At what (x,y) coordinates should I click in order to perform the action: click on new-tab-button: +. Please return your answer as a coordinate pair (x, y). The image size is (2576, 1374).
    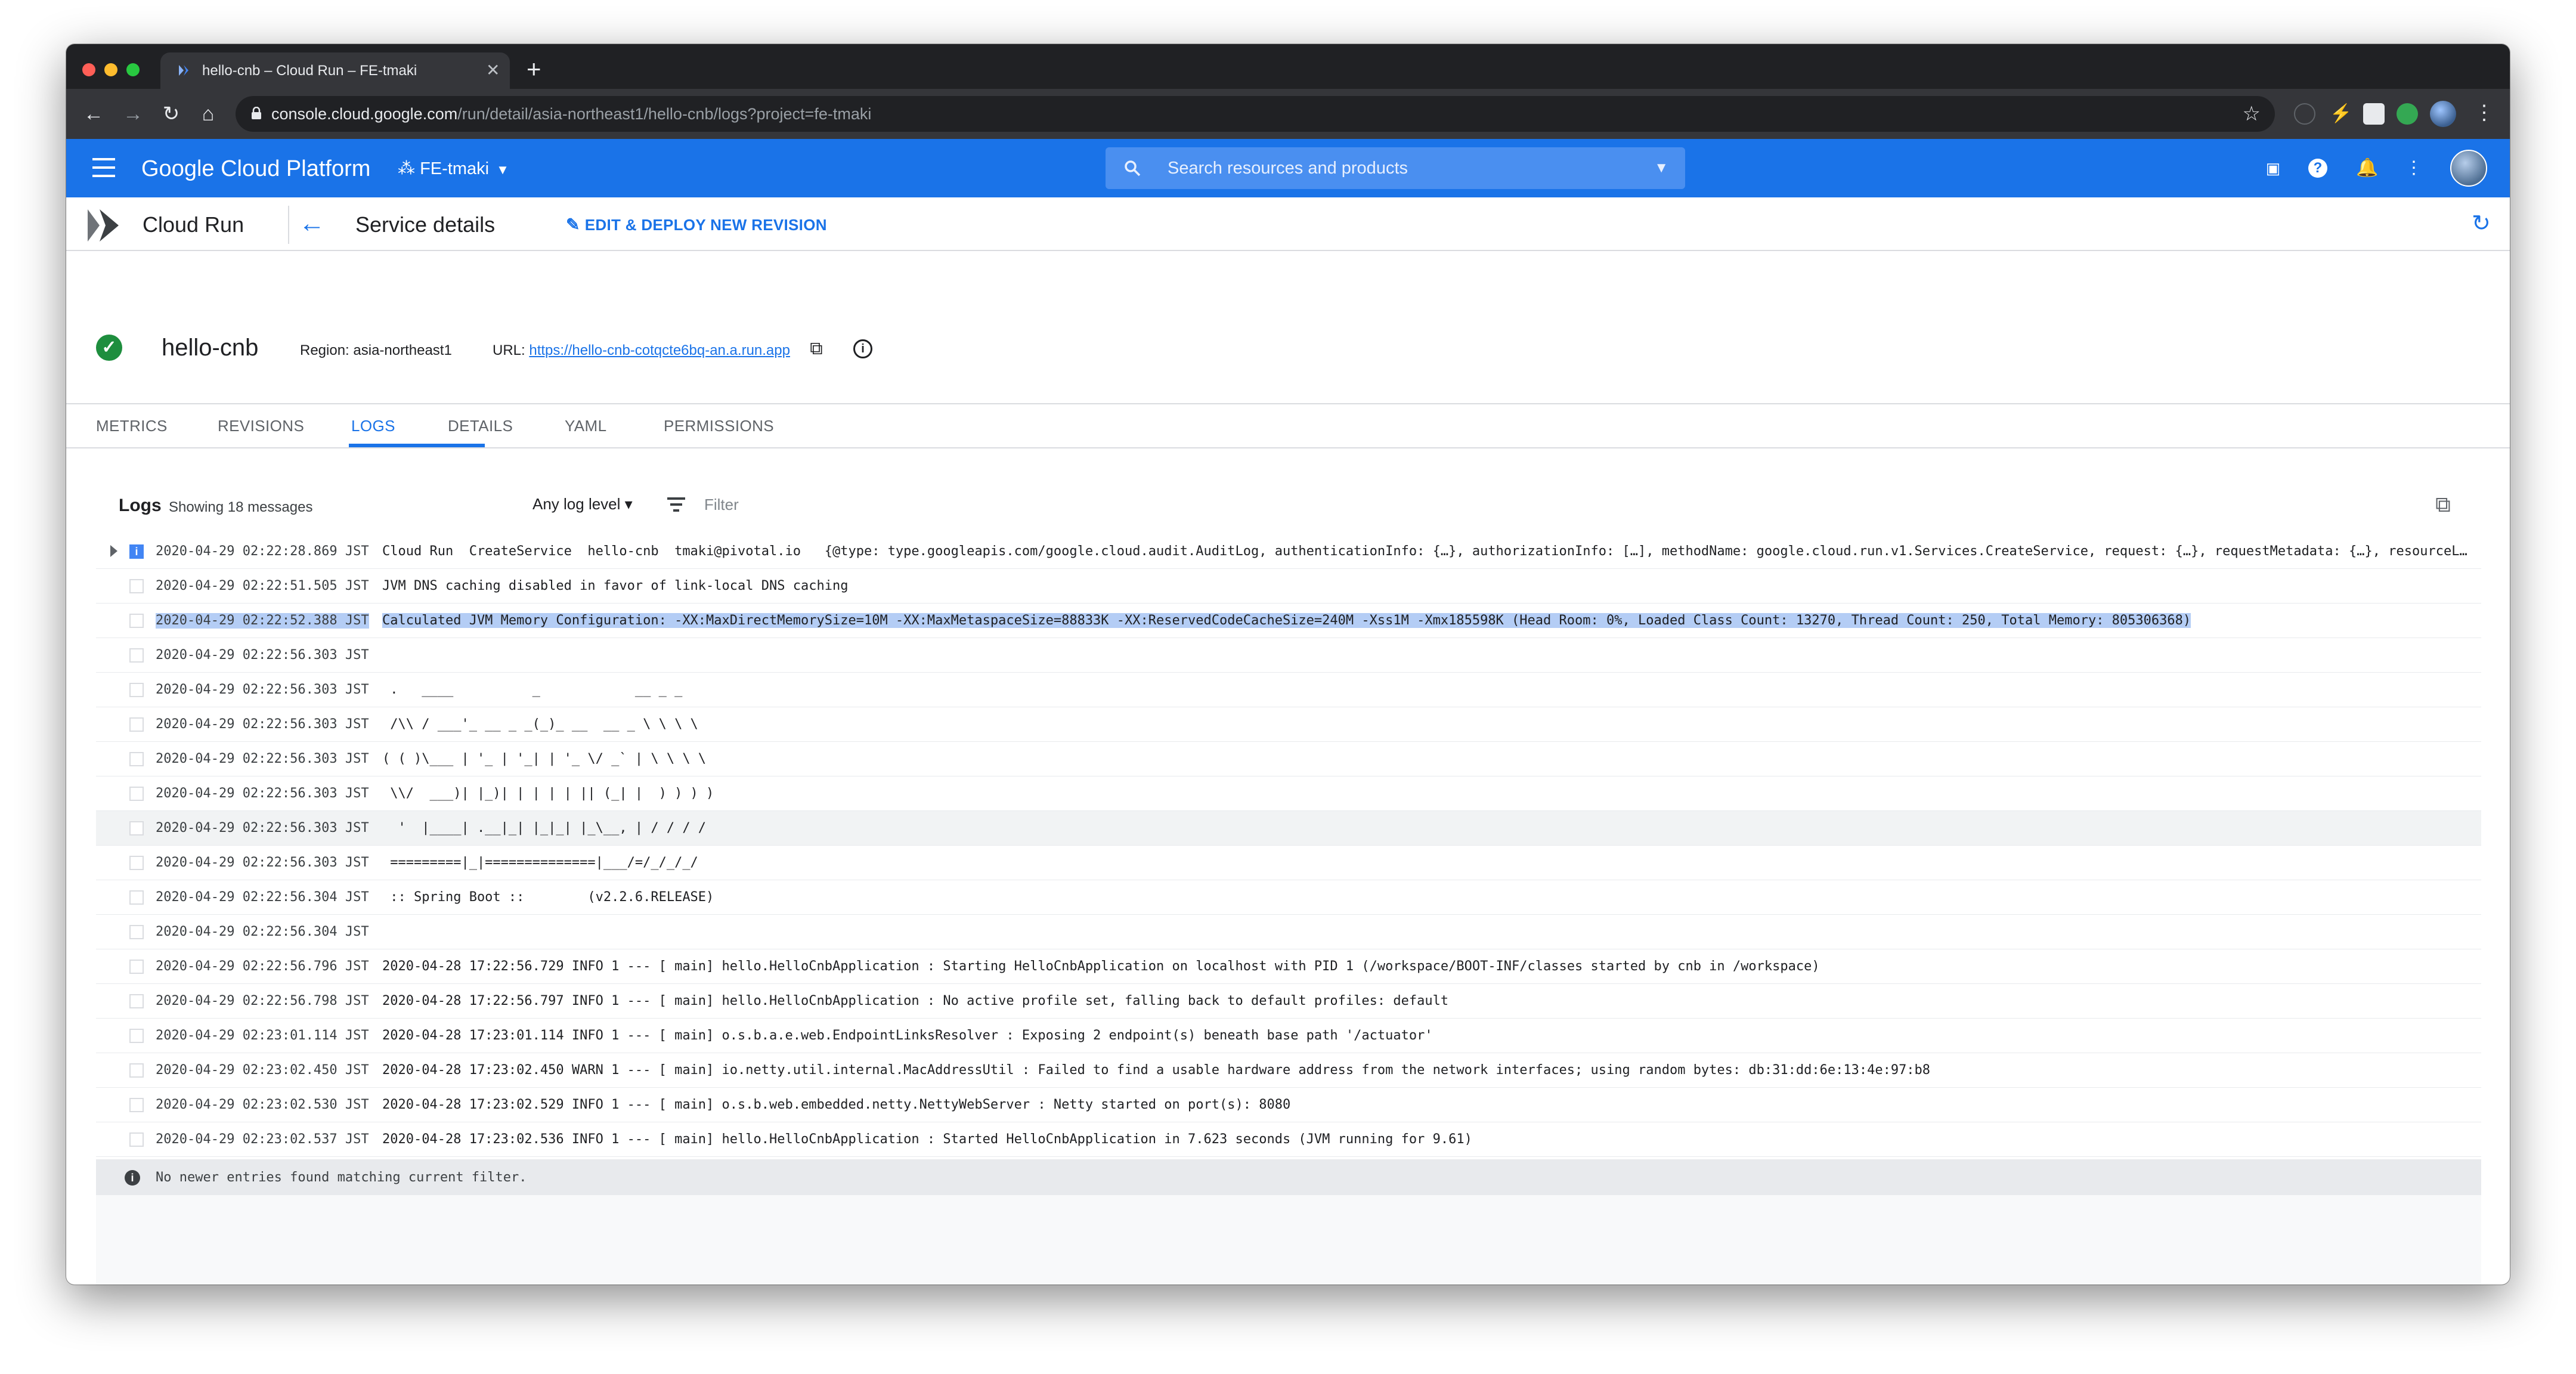
    Looking at the image, I should click on (534, 69).